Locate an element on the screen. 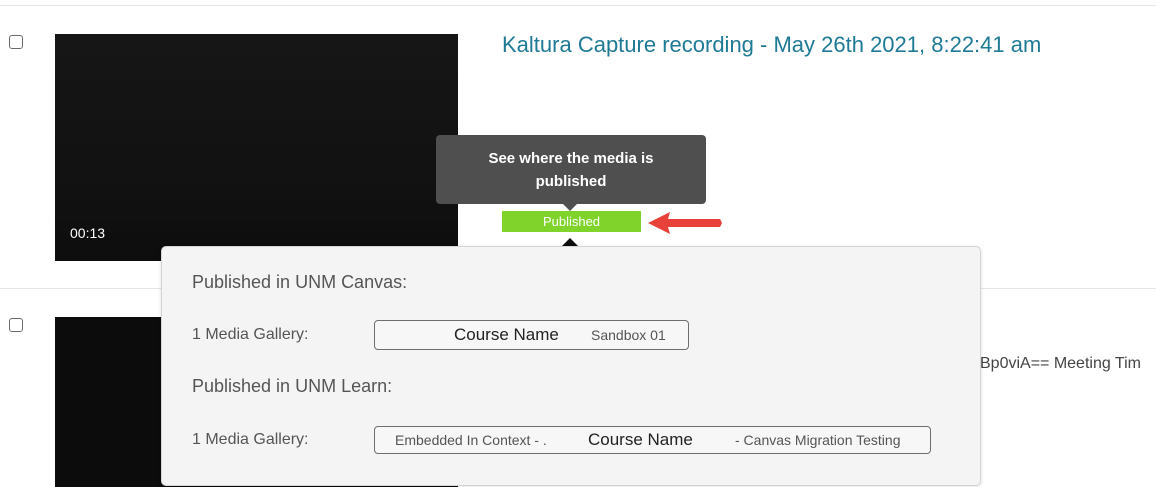 Image resolution: width=1156 pixels, height=487 pixels. published-tooltip: See where the media is published is located at coordinates (571, 169).